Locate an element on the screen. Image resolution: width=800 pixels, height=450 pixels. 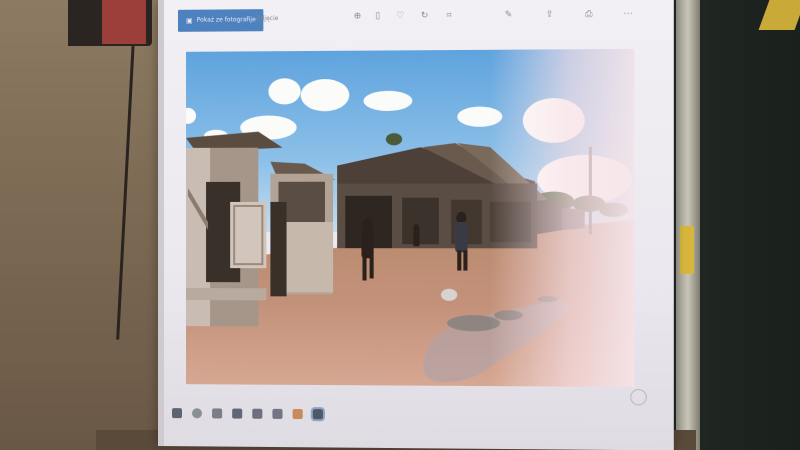
wall-mounted-box is located at coordinates (110, 23).